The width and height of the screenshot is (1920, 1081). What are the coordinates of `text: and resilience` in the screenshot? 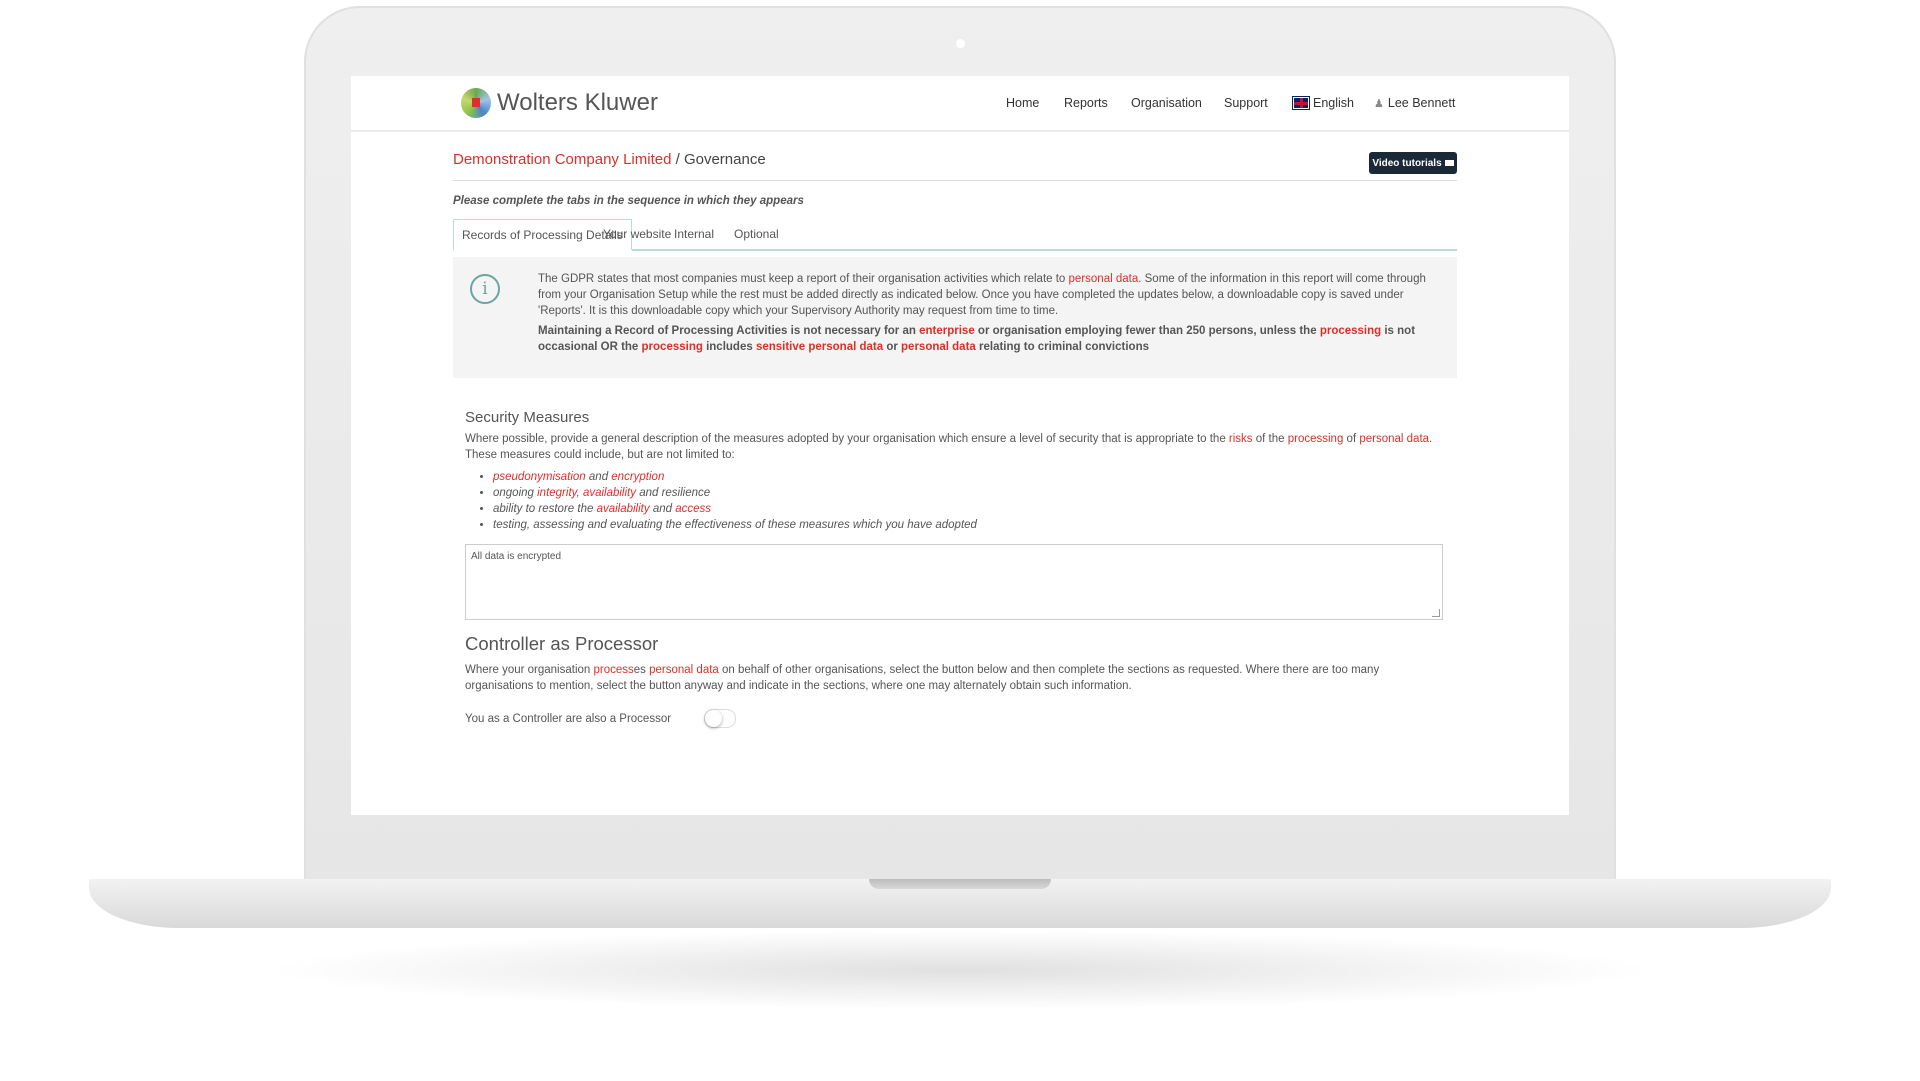 It's located at (673, 493).